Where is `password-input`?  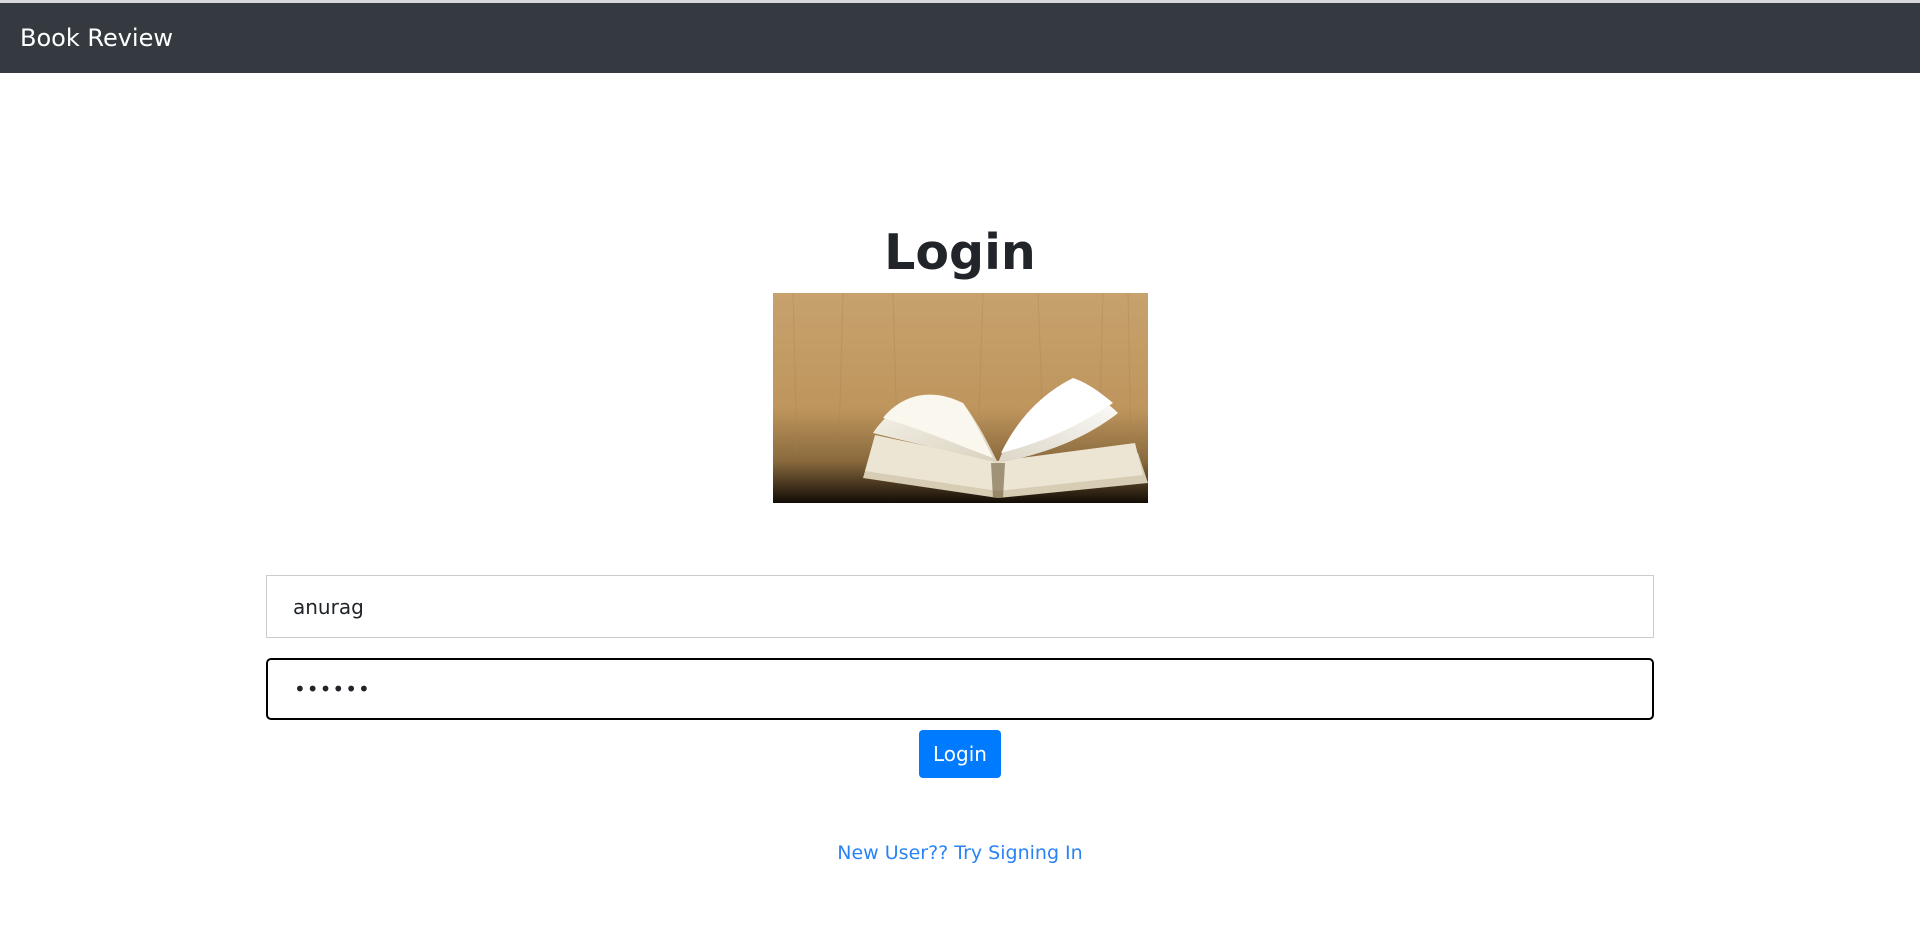 password-input is located at coordinates (960, 689).